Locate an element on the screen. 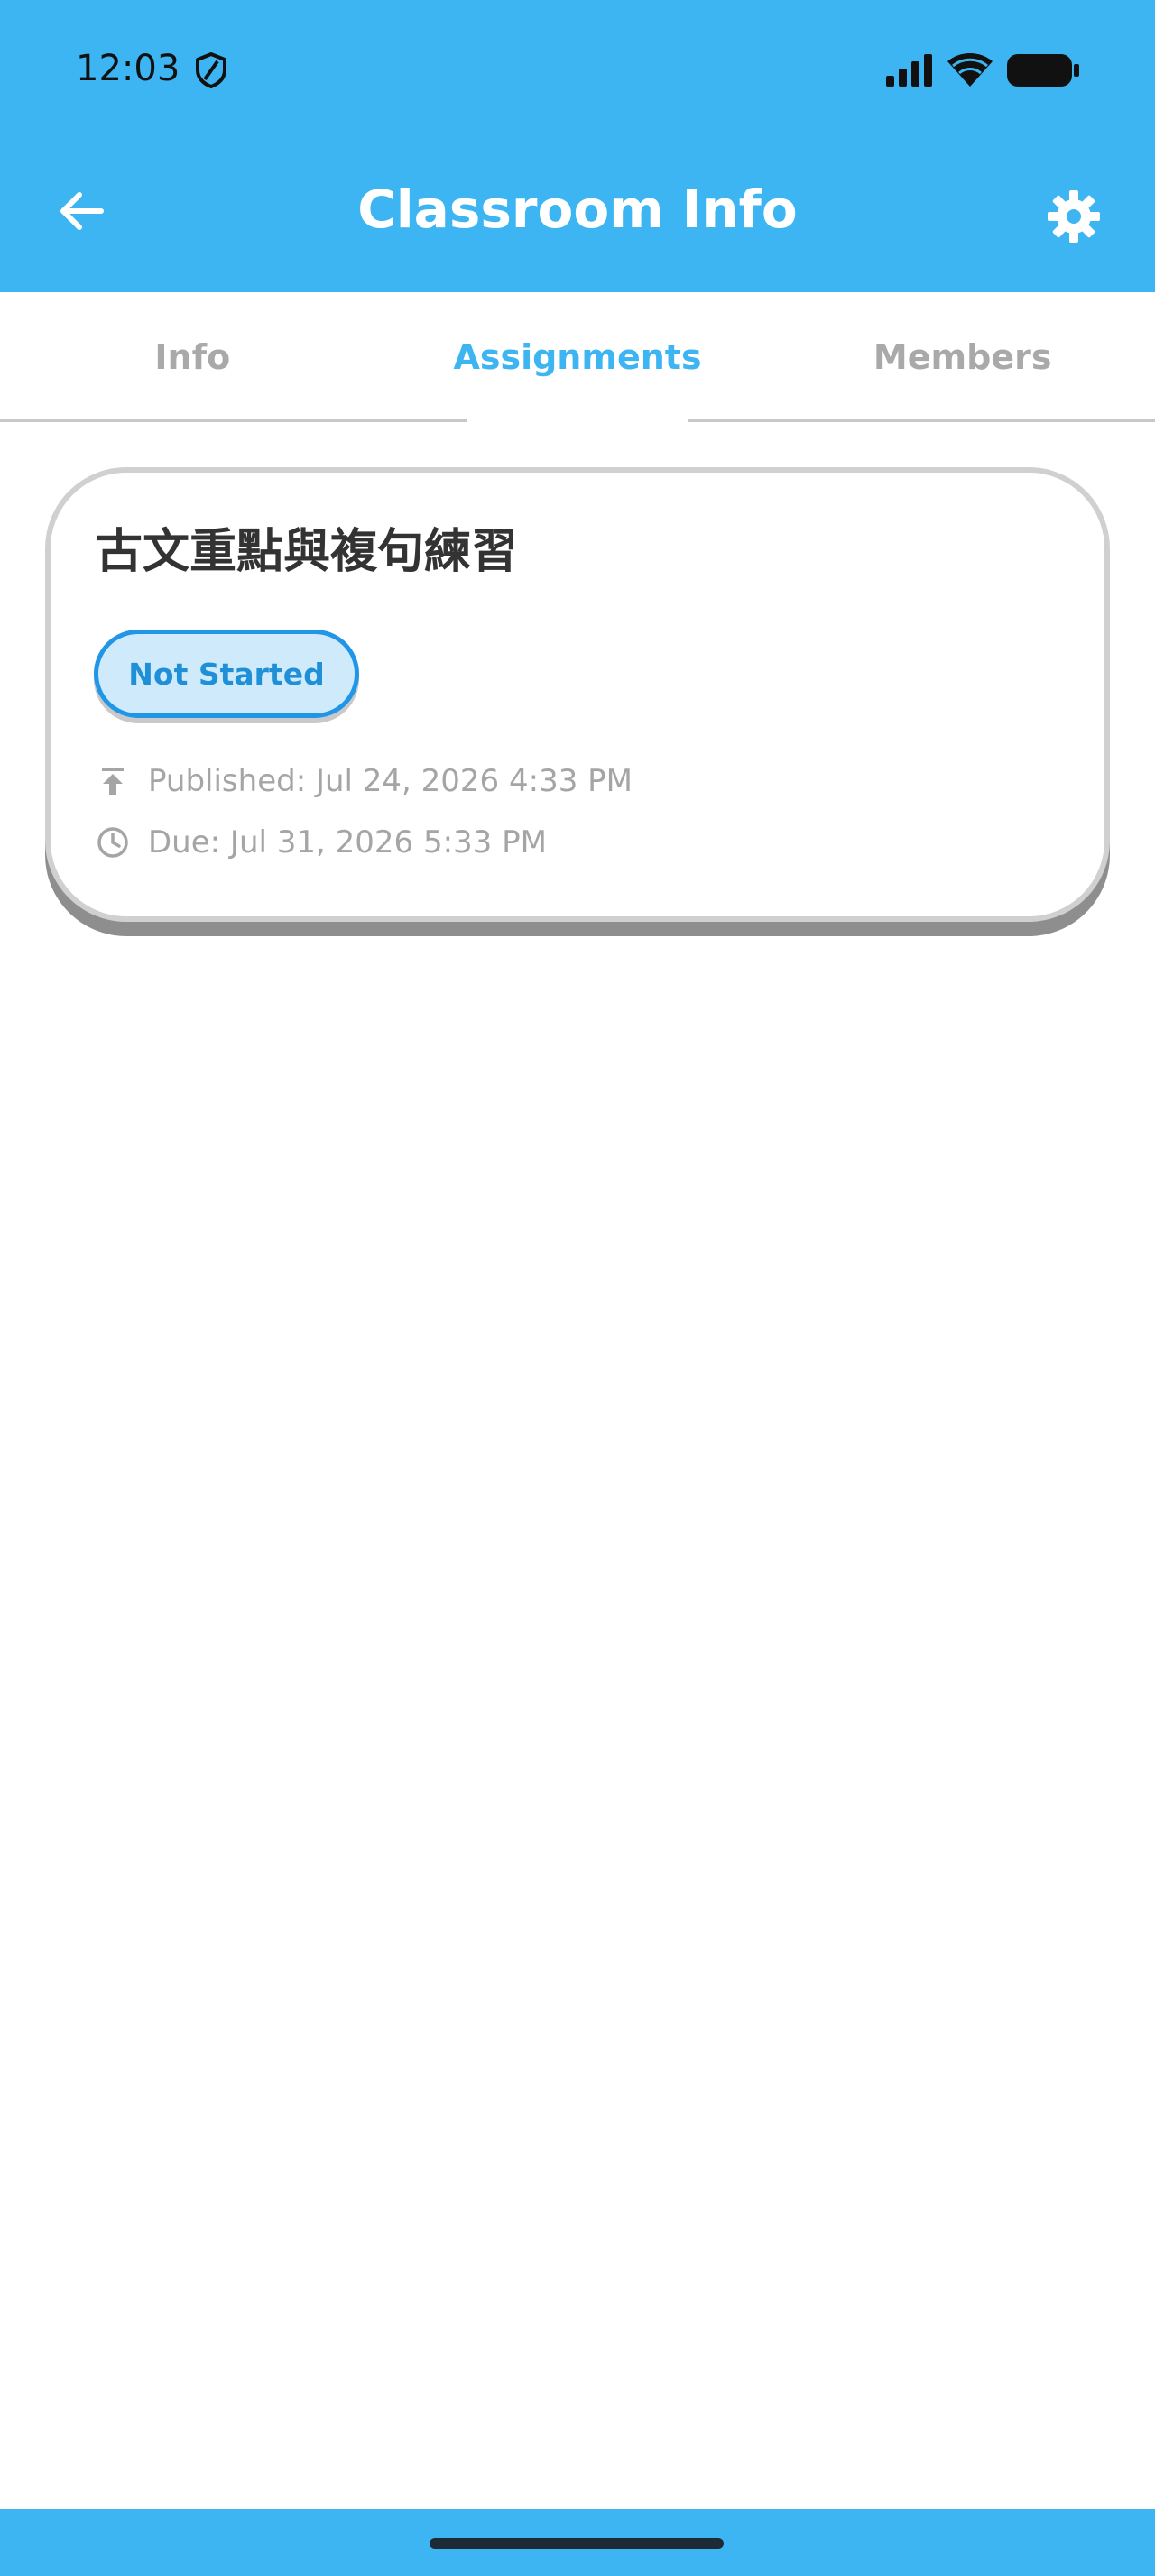 Image resolution: width=1155 pixels, height=2576 pixels. tab-assignments: Assignments is located at coordinates (578, 357).